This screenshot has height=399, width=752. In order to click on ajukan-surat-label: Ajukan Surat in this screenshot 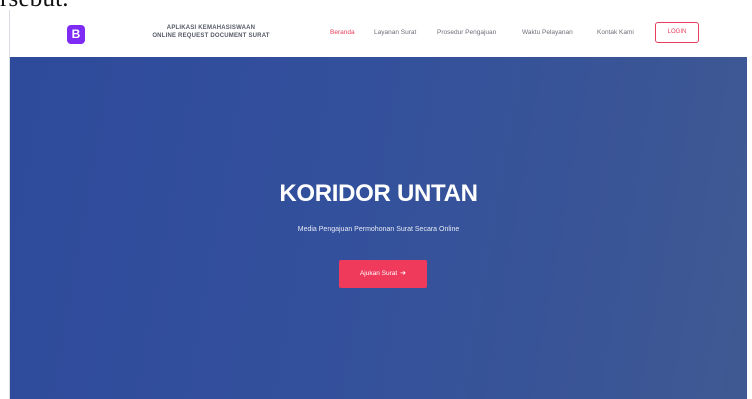, I will do `click(378, 273)`.